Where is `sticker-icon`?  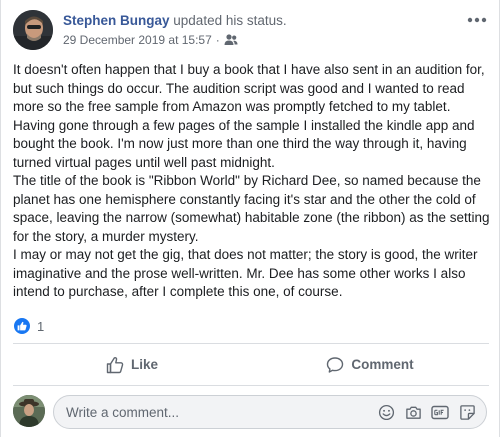 sticker-icon is located at coordinates (467, 412).